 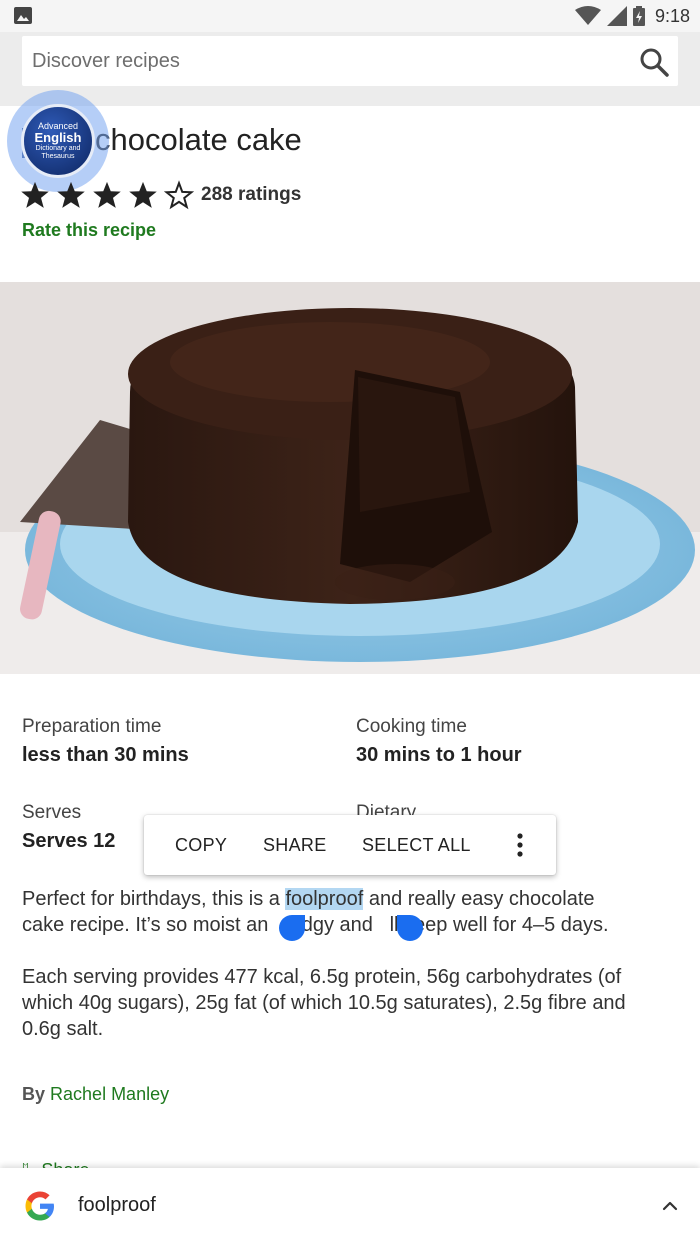 I want to click on clock: 9:18, so click(x=672, y=15).